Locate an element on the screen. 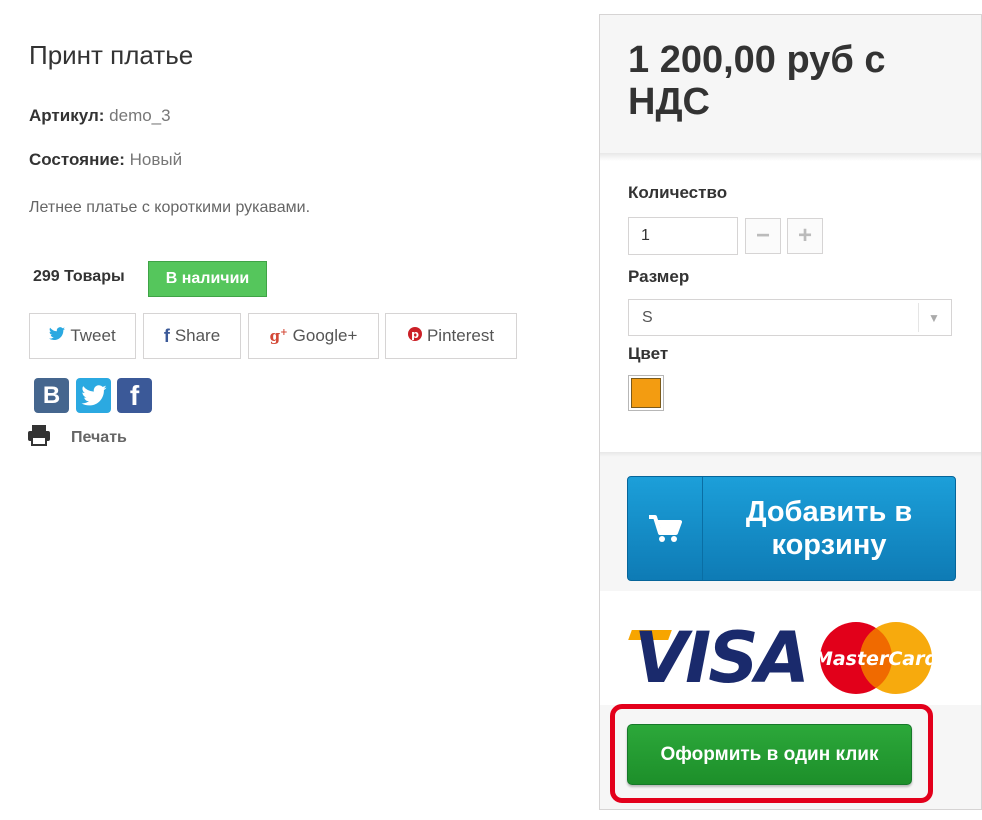 Image resolution: width=982 pixels, height=820 pixels. one-click-order-button: Оформить в один клик is located at coordinates (769, 754).